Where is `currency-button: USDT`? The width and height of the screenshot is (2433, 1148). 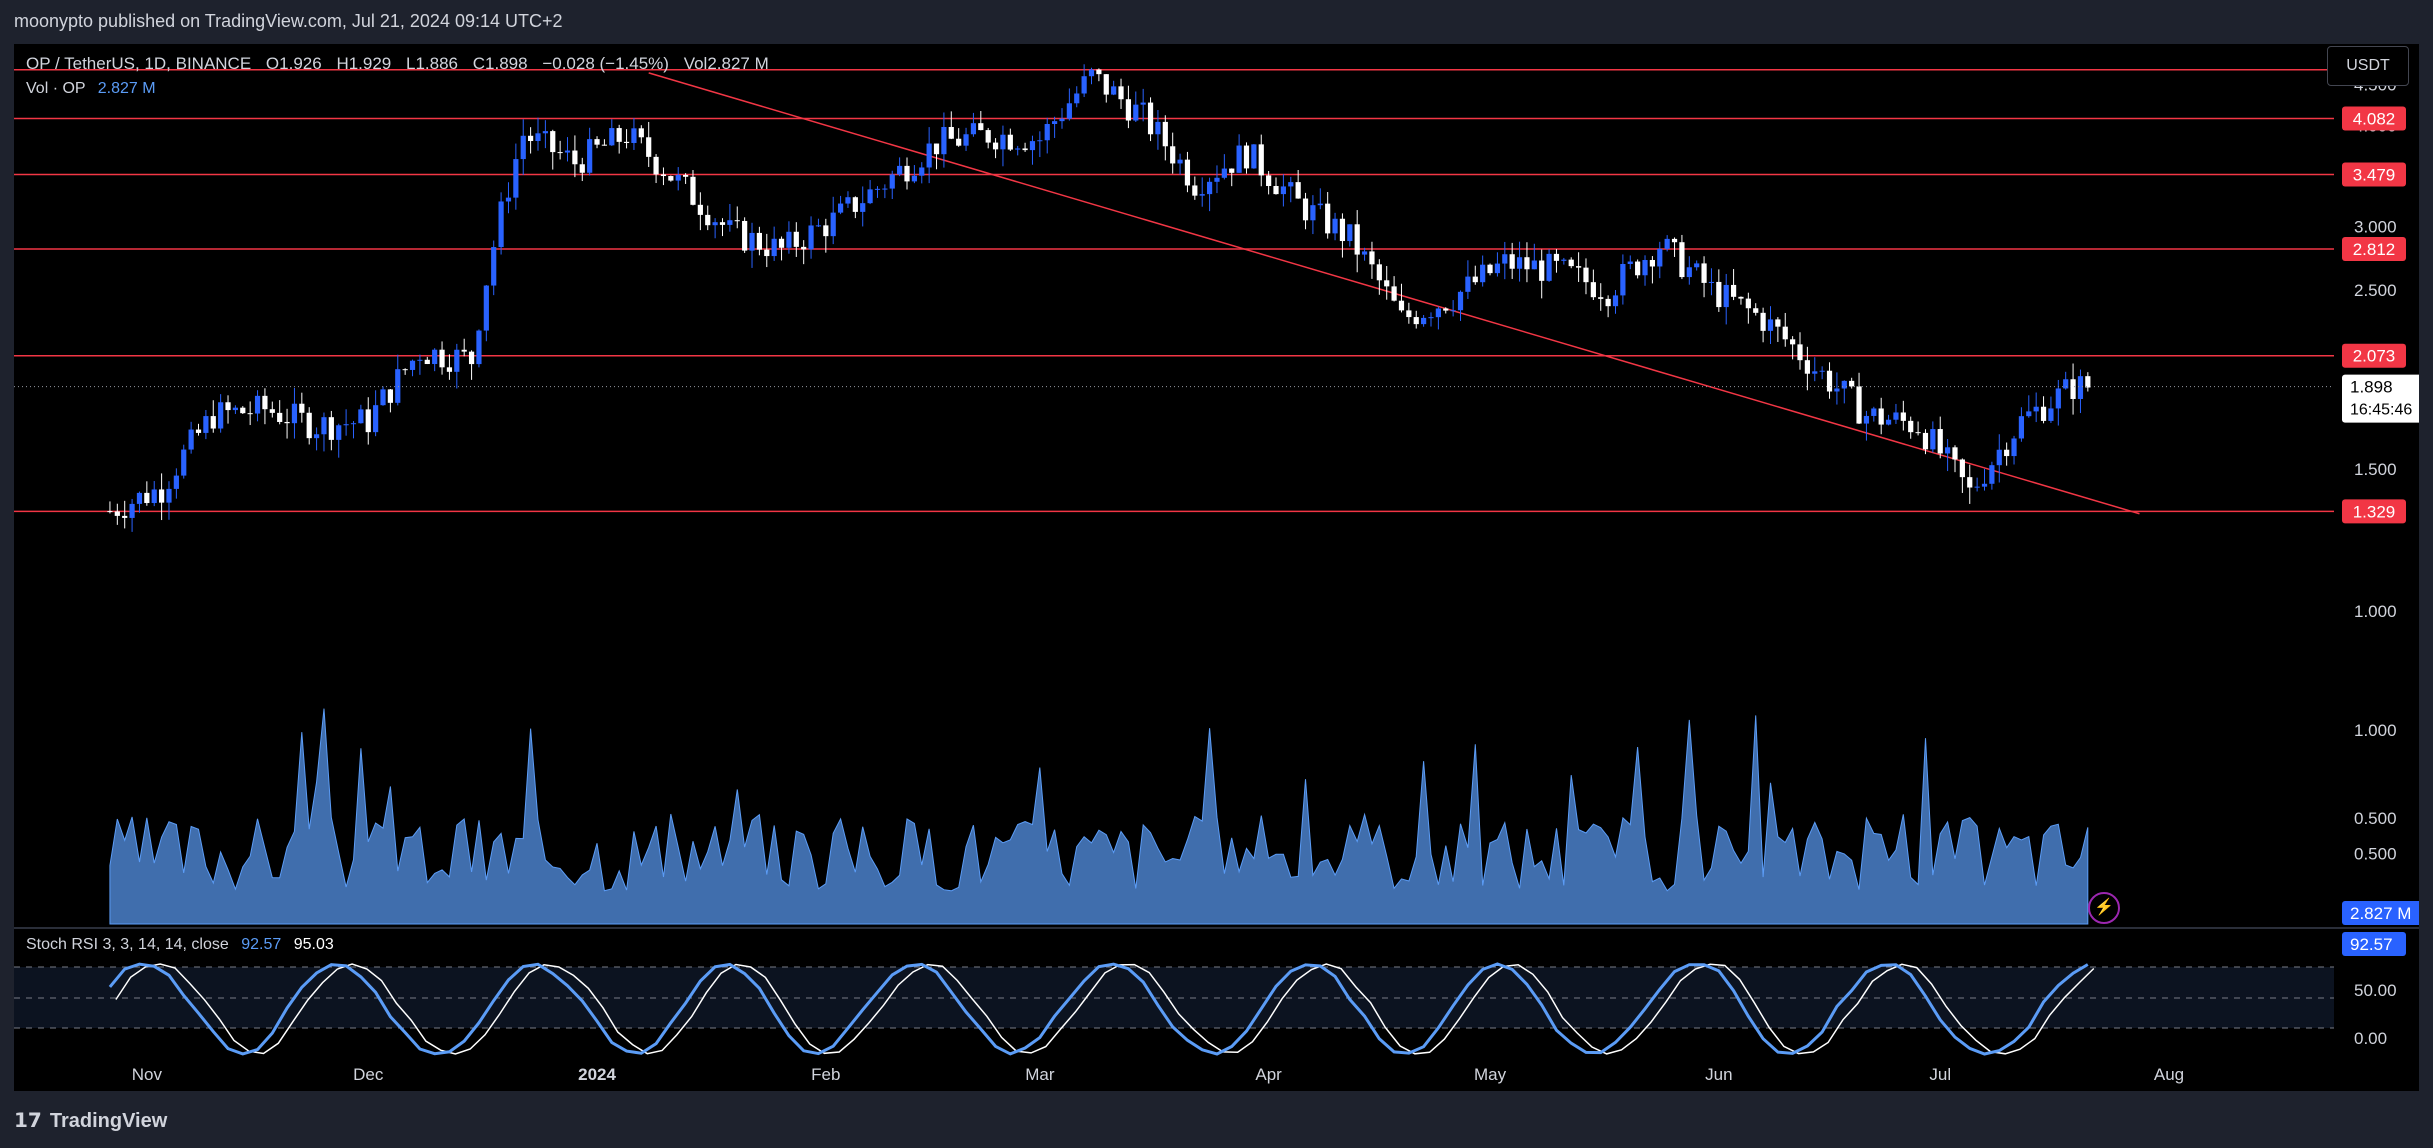 currency-button: USDT is located at coordinates (2368, 66).